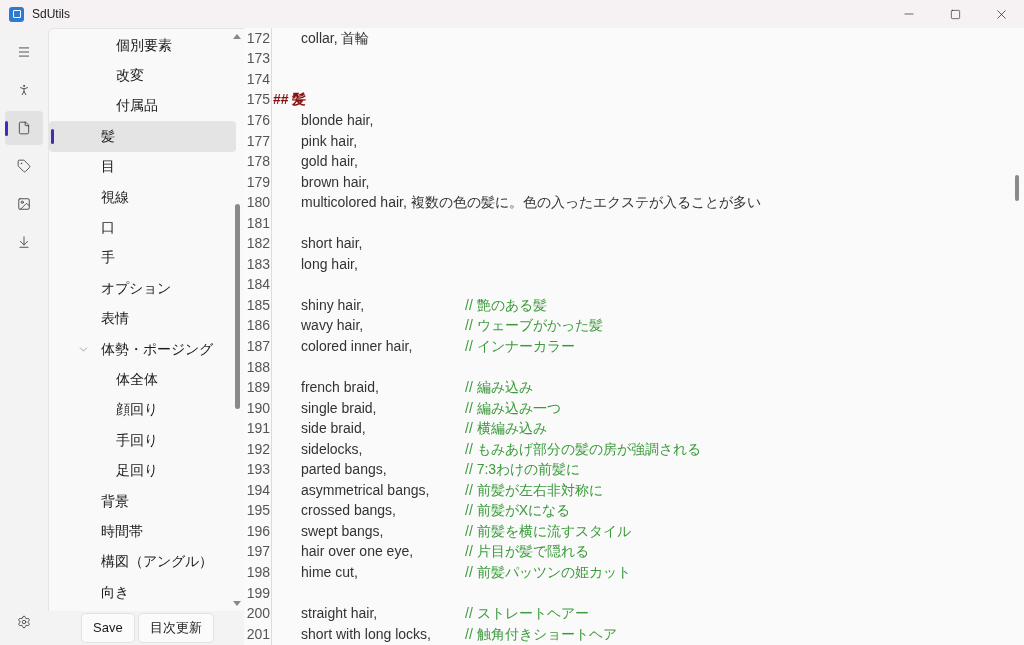 This screenshot has width=1024, height=645. Describe the element at coordinates (142, 562) in the screenshot. I see `tree-item: 構図（アングル）` at that location.